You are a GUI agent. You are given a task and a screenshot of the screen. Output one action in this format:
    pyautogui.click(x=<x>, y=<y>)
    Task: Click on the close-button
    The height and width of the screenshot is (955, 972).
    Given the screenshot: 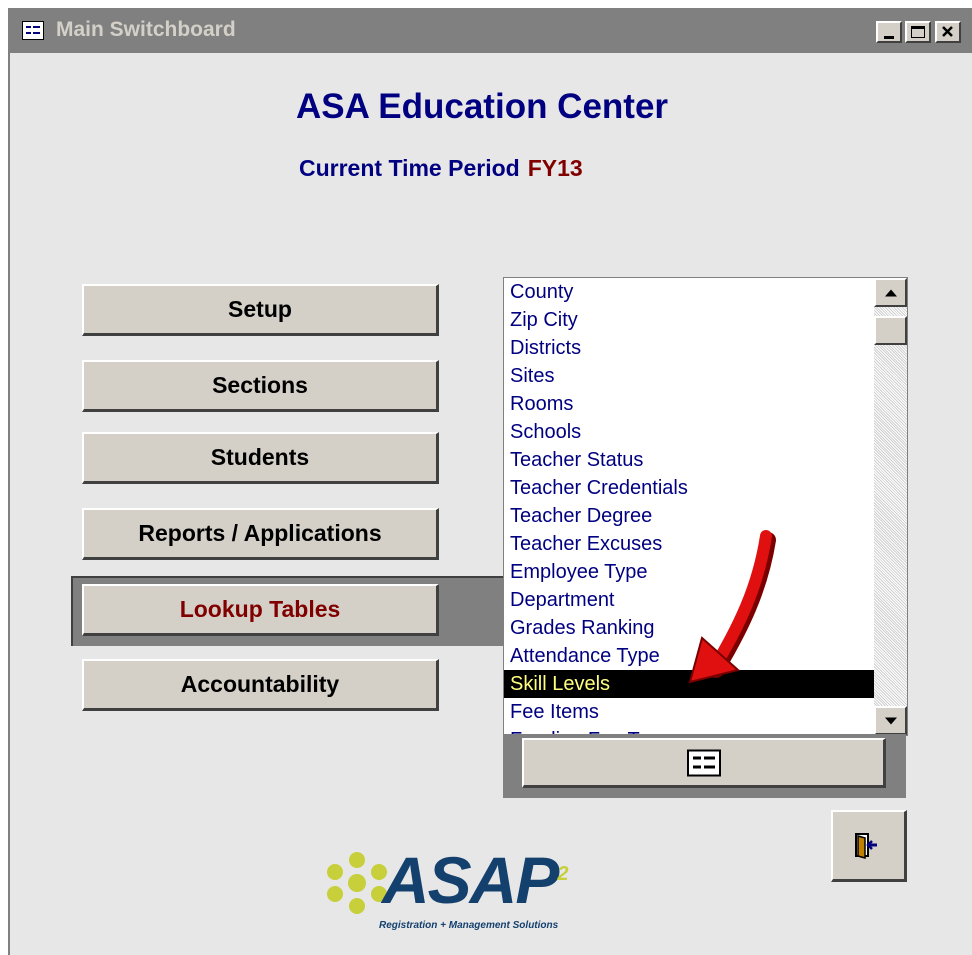 What is the action you would take?
    pyautogui.click(x=948, y=32)
    